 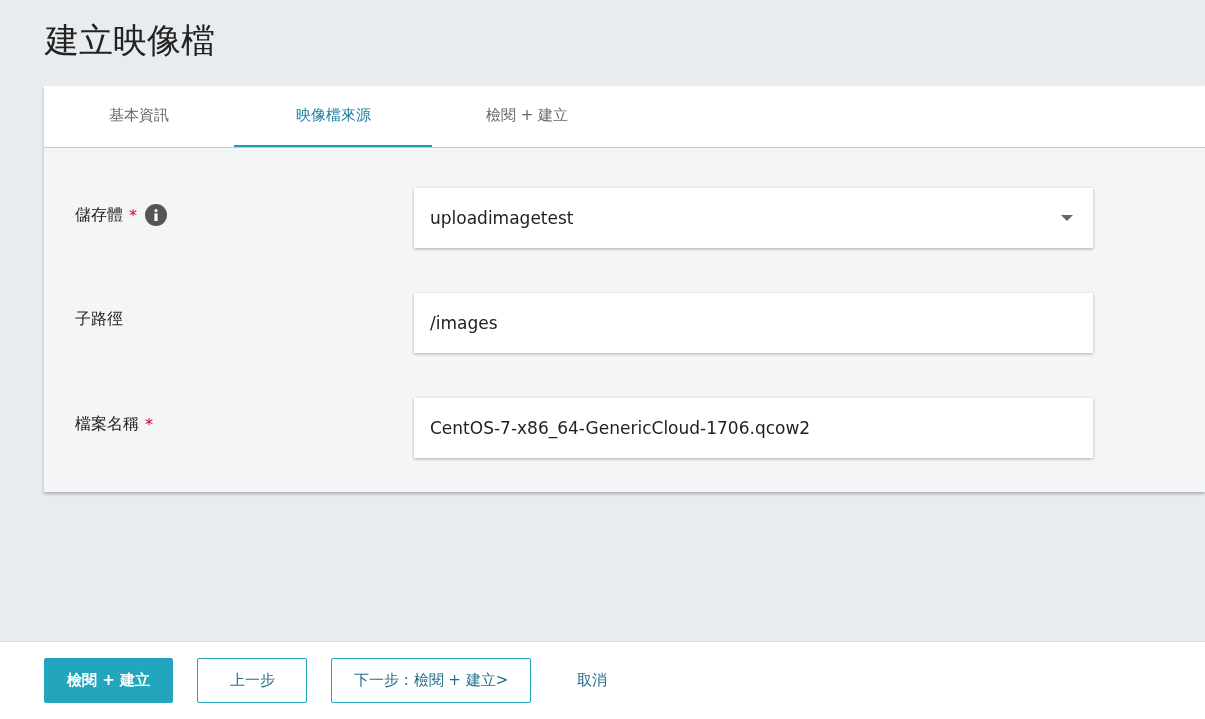 What do you see at coordinates (1067, 218) in the screenshot?
I see `caret-icon` at bounding box center [1067, 218].